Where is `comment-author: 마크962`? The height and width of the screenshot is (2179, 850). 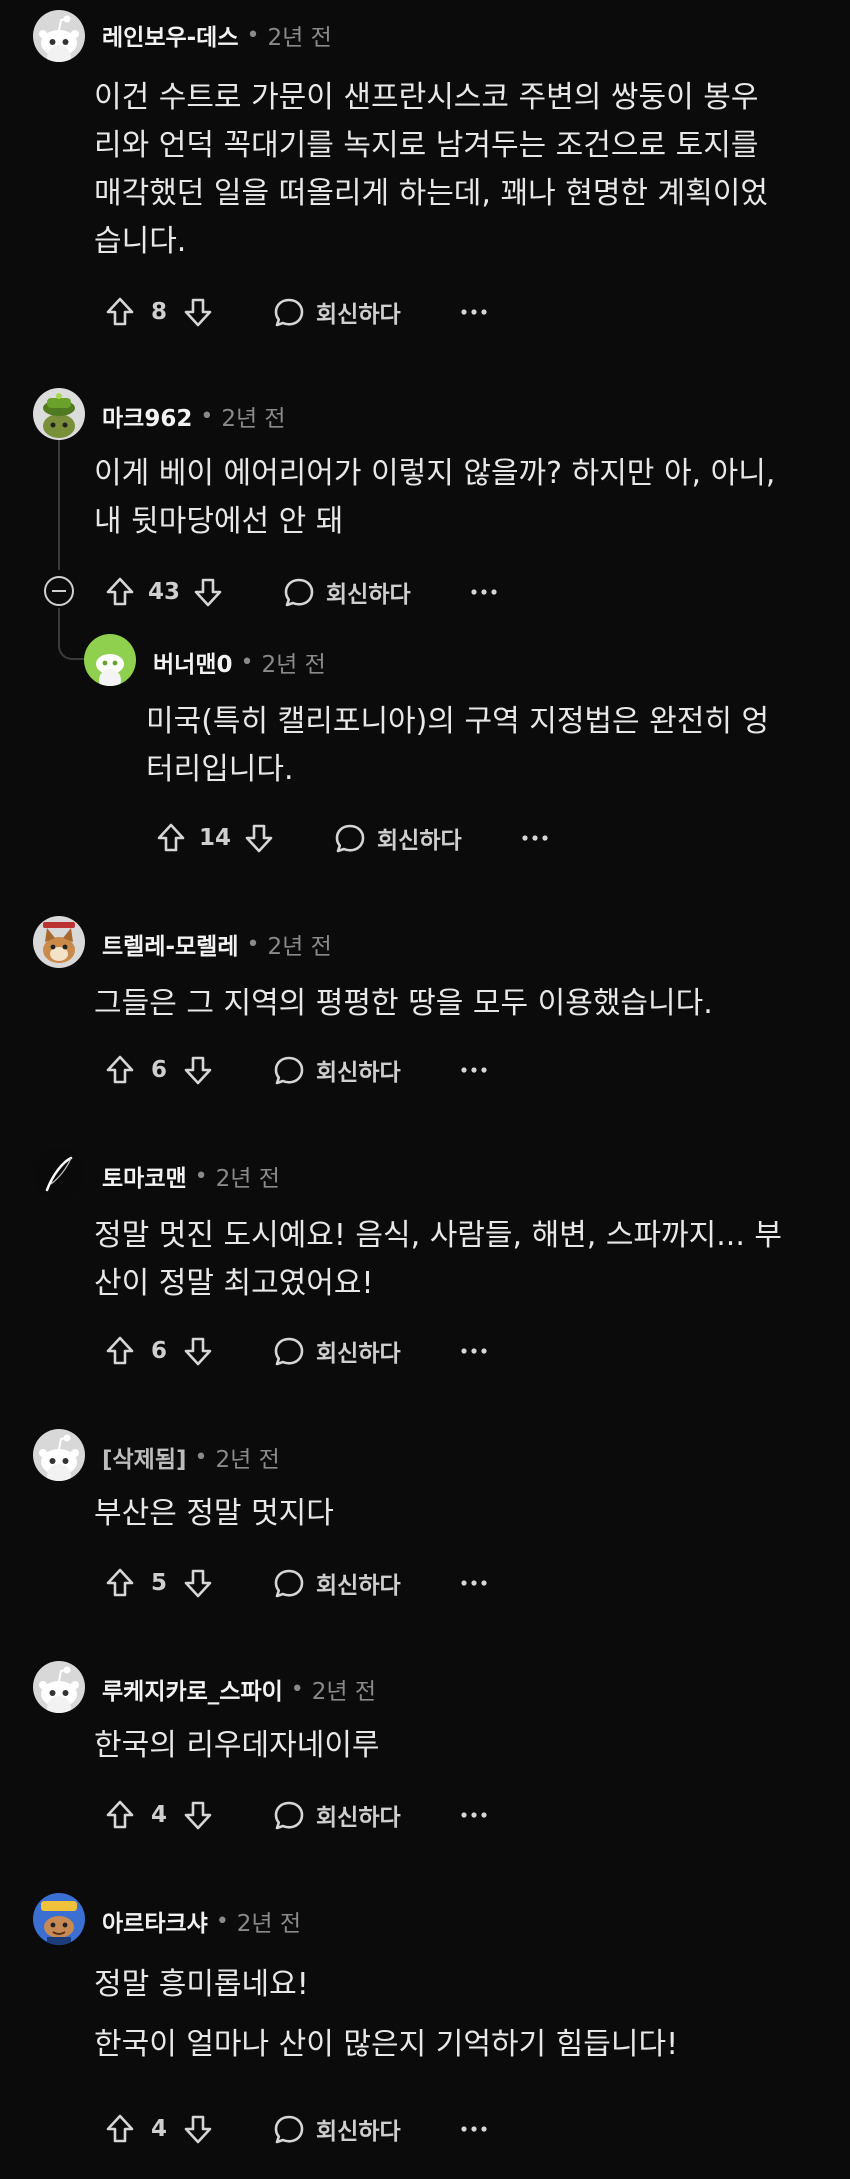
comment-author: 마크962 is located at coordinates (147, 416).